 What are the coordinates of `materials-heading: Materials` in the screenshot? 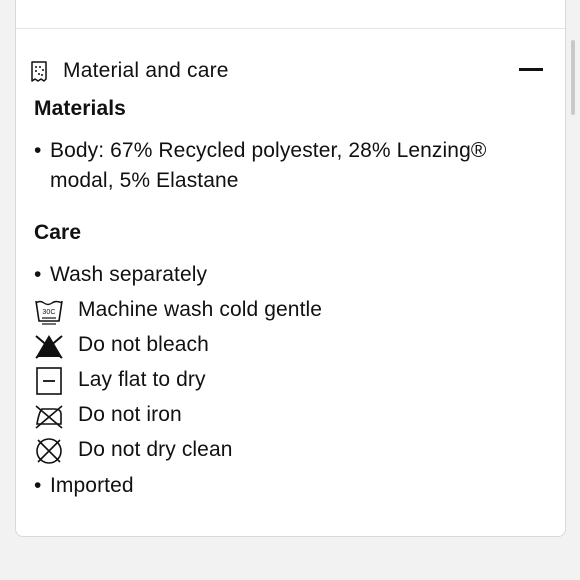 It's located at (80, 108).